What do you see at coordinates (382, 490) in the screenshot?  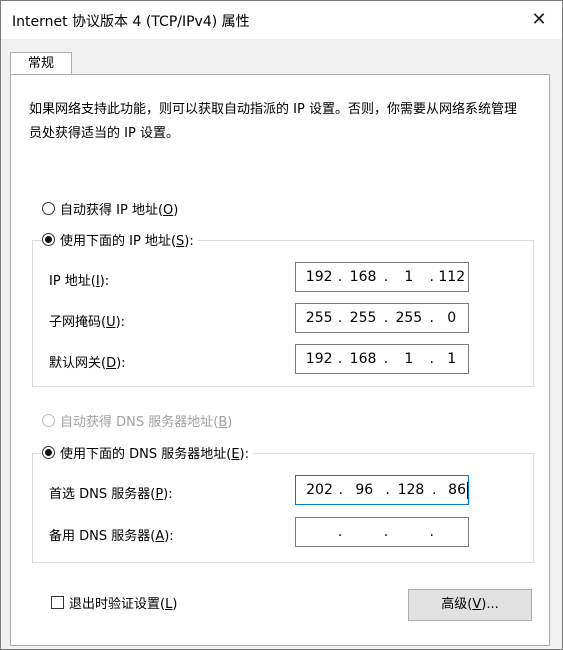 I see `preferred-dns-input: 202. 96. 128. 86` at bounding box center [382, 490].